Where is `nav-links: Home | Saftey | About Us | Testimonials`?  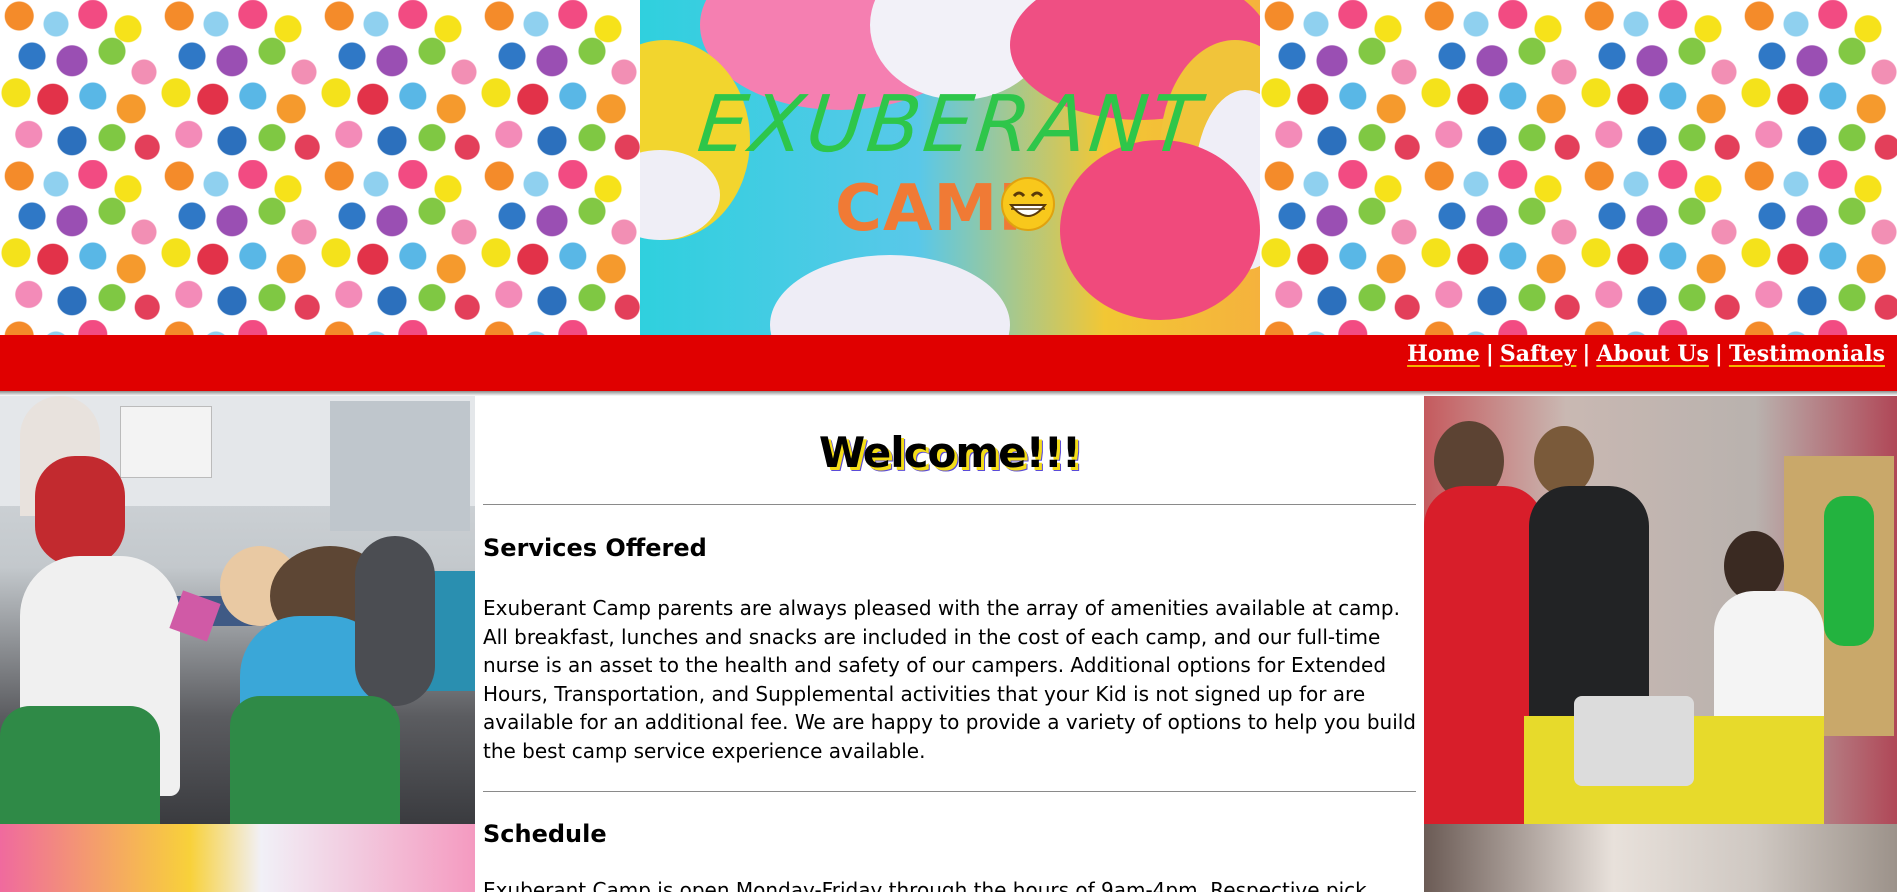 nav-links: Home | Saftey | About Us | Testimonials is located at coordinates (1646, 354).